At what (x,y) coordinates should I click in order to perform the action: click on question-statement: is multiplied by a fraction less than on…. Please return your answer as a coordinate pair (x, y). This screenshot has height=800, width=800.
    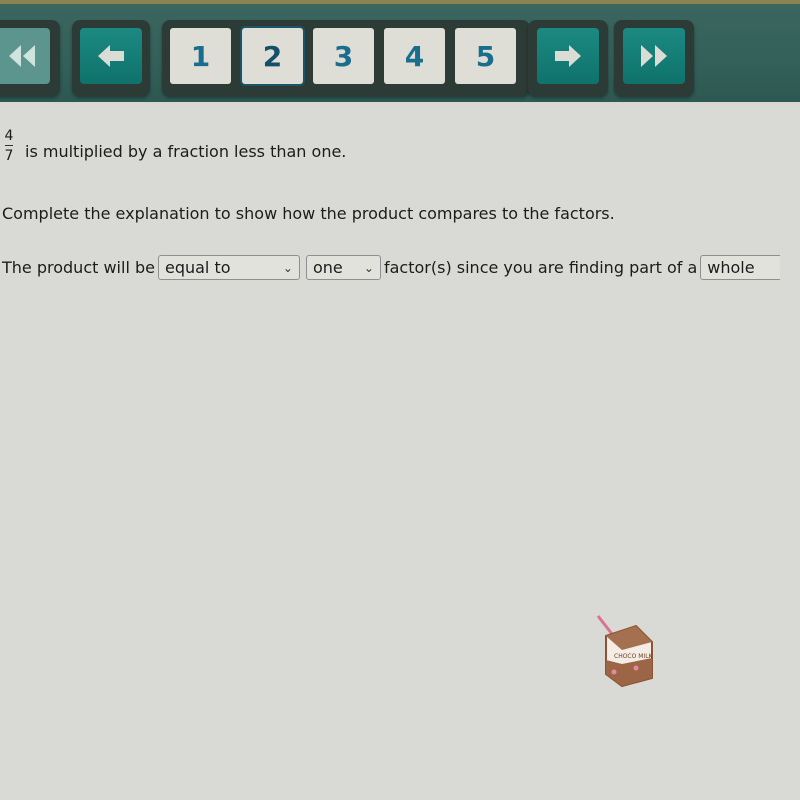
    Looking at the image, I should click on (186, 151).